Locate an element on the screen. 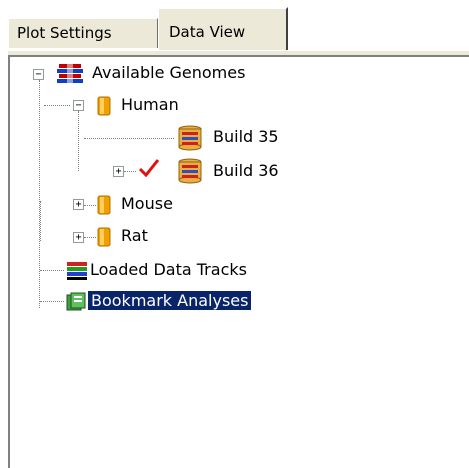 The width and height of the screenshot is (469, 468). tab-strip: Plot Settings Data View is located at coordinates (234, 25).